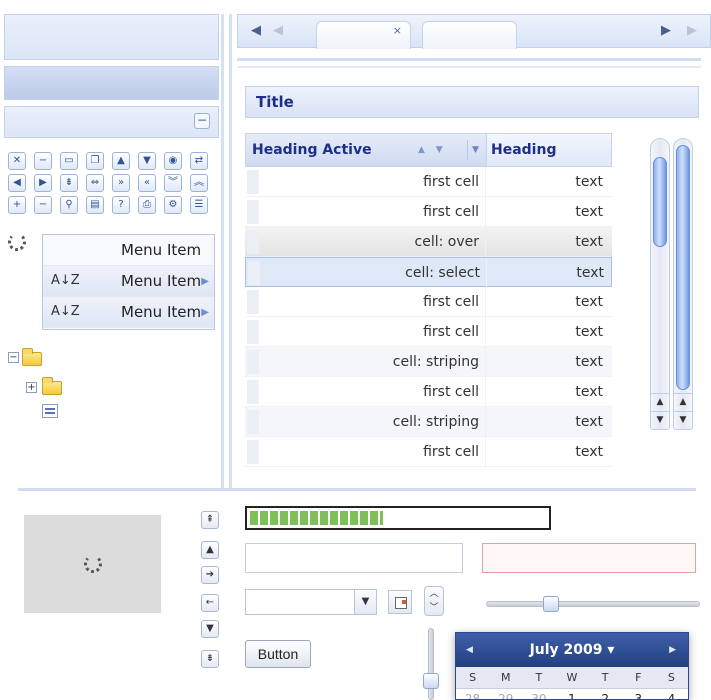 The width and height of the screenshot is (711, 700). I want to click on scroll-tabs-right-button: ▶, so click(666, 31).